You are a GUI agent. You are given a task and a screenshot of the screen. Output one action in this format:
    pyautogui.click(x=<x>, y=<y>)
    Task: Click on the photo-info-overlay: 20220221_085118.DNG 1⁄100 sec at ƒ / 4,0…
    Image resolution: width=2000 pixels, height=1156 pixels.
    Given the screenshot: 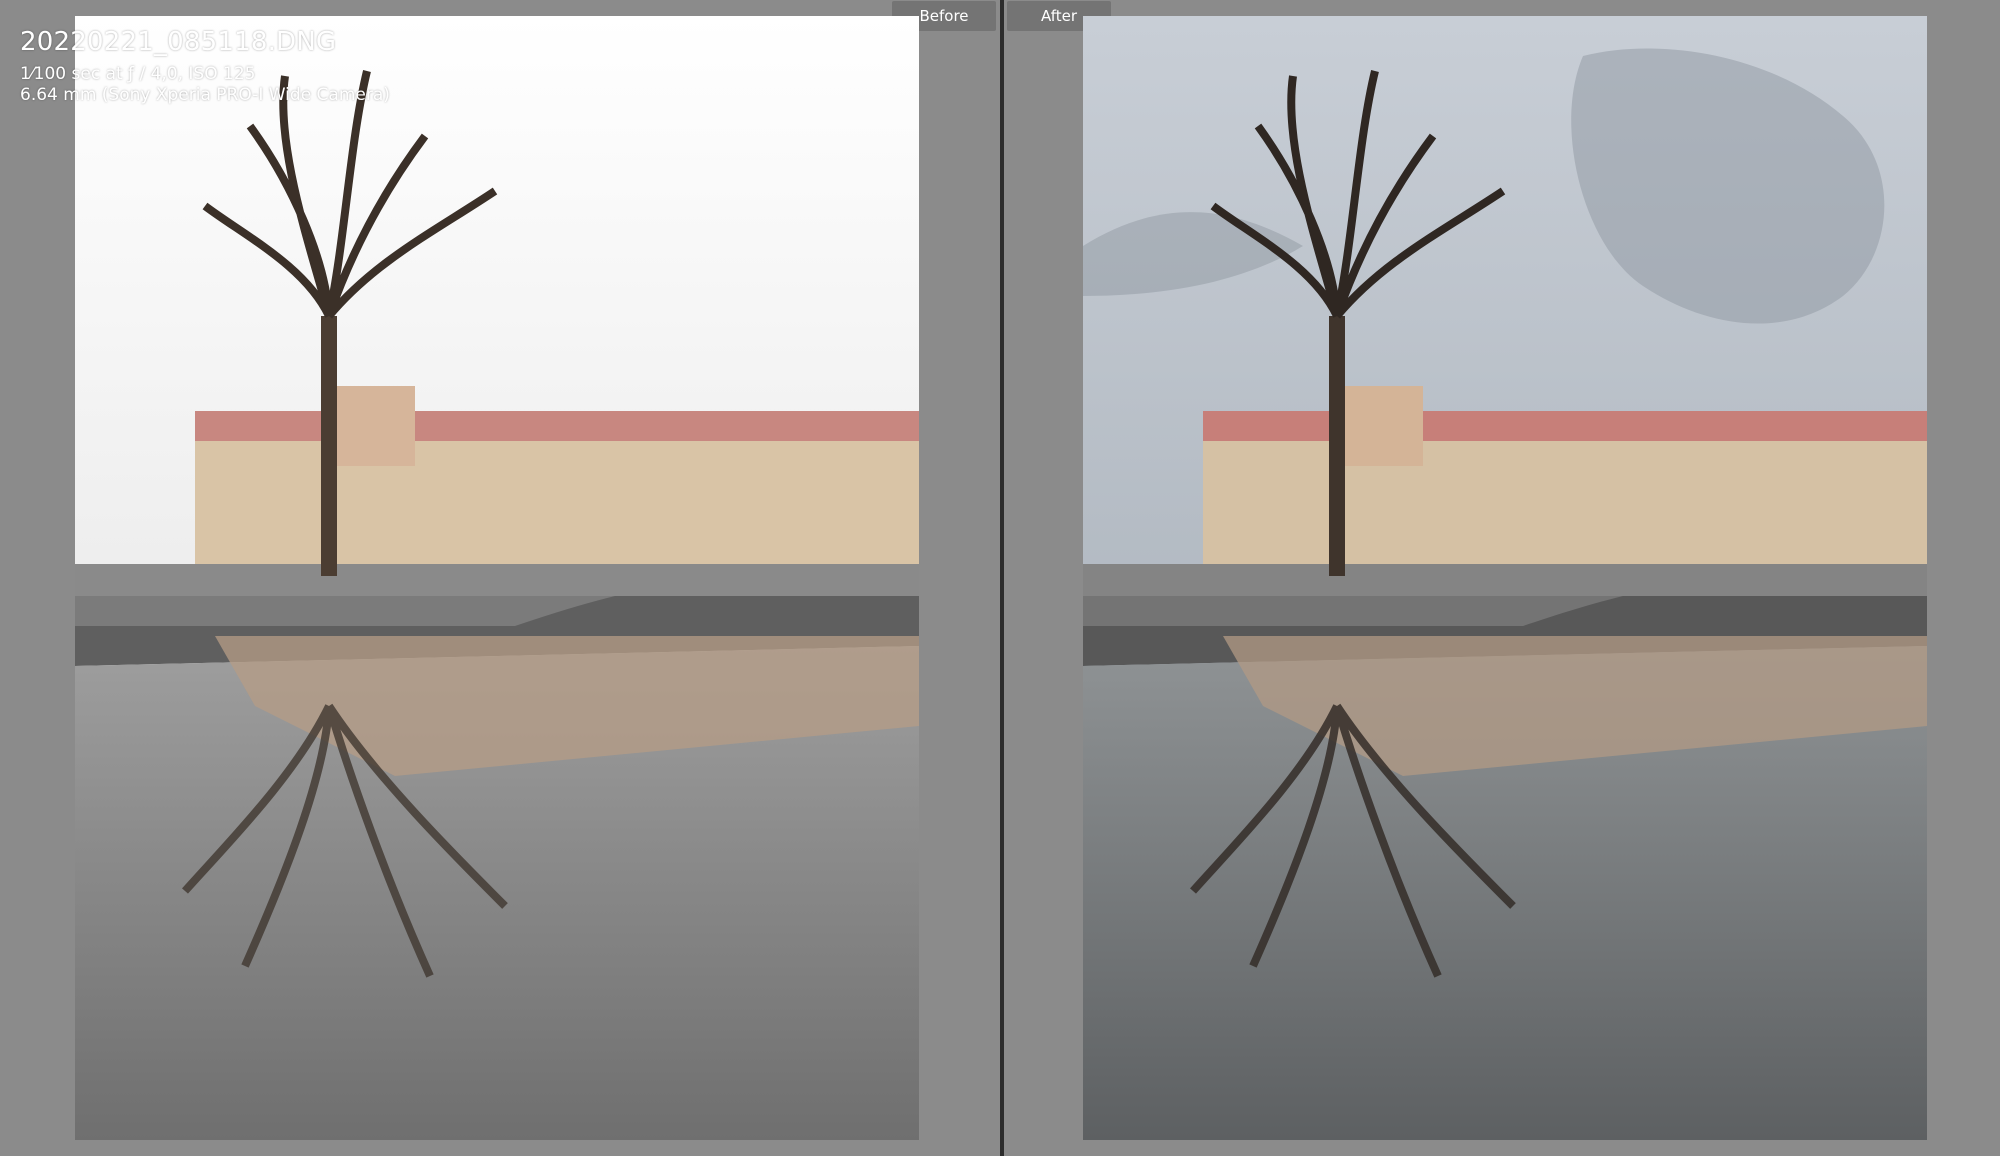 What is the action you would take?
    pyautogui.click(x=205, y=66)
    